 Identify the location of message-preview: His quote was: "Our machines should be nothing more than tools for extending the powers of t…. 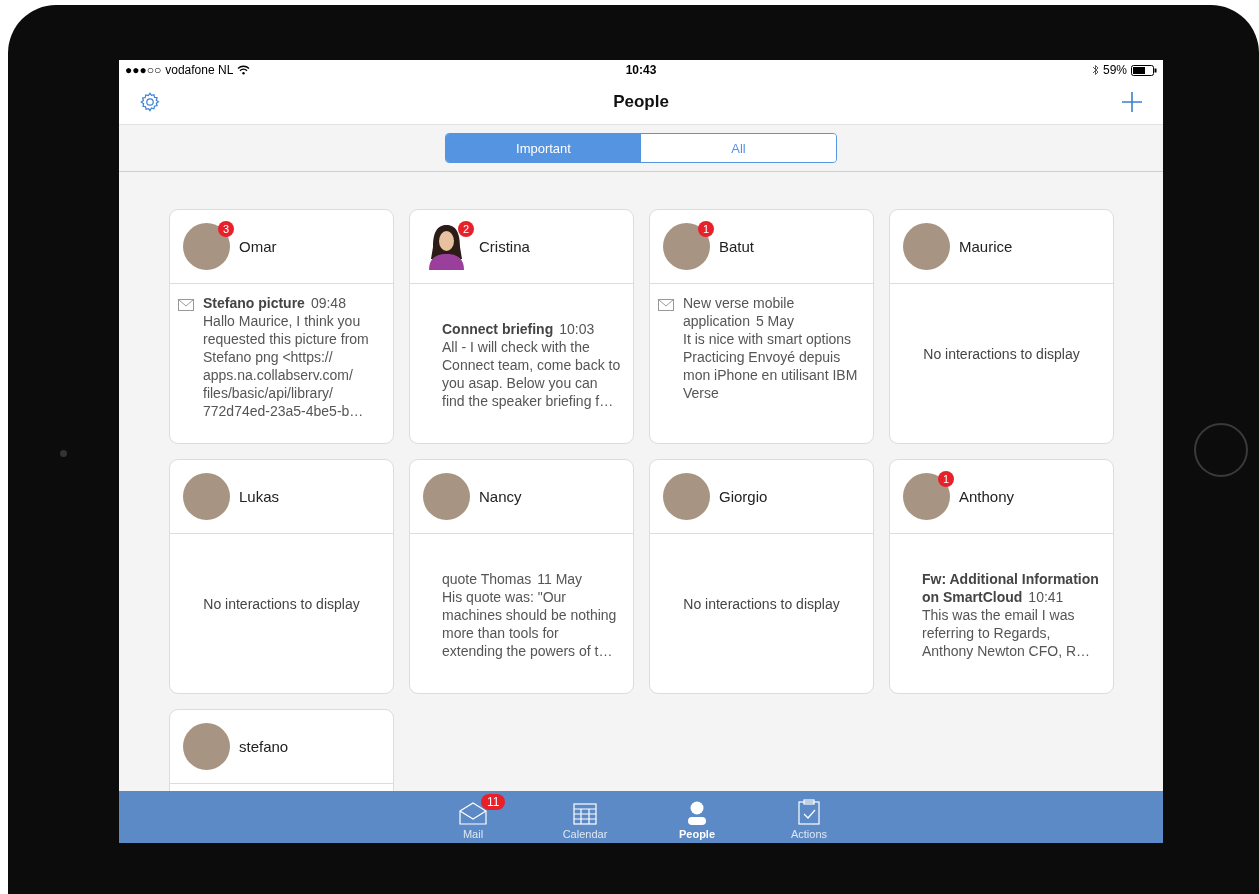
(530, 623).